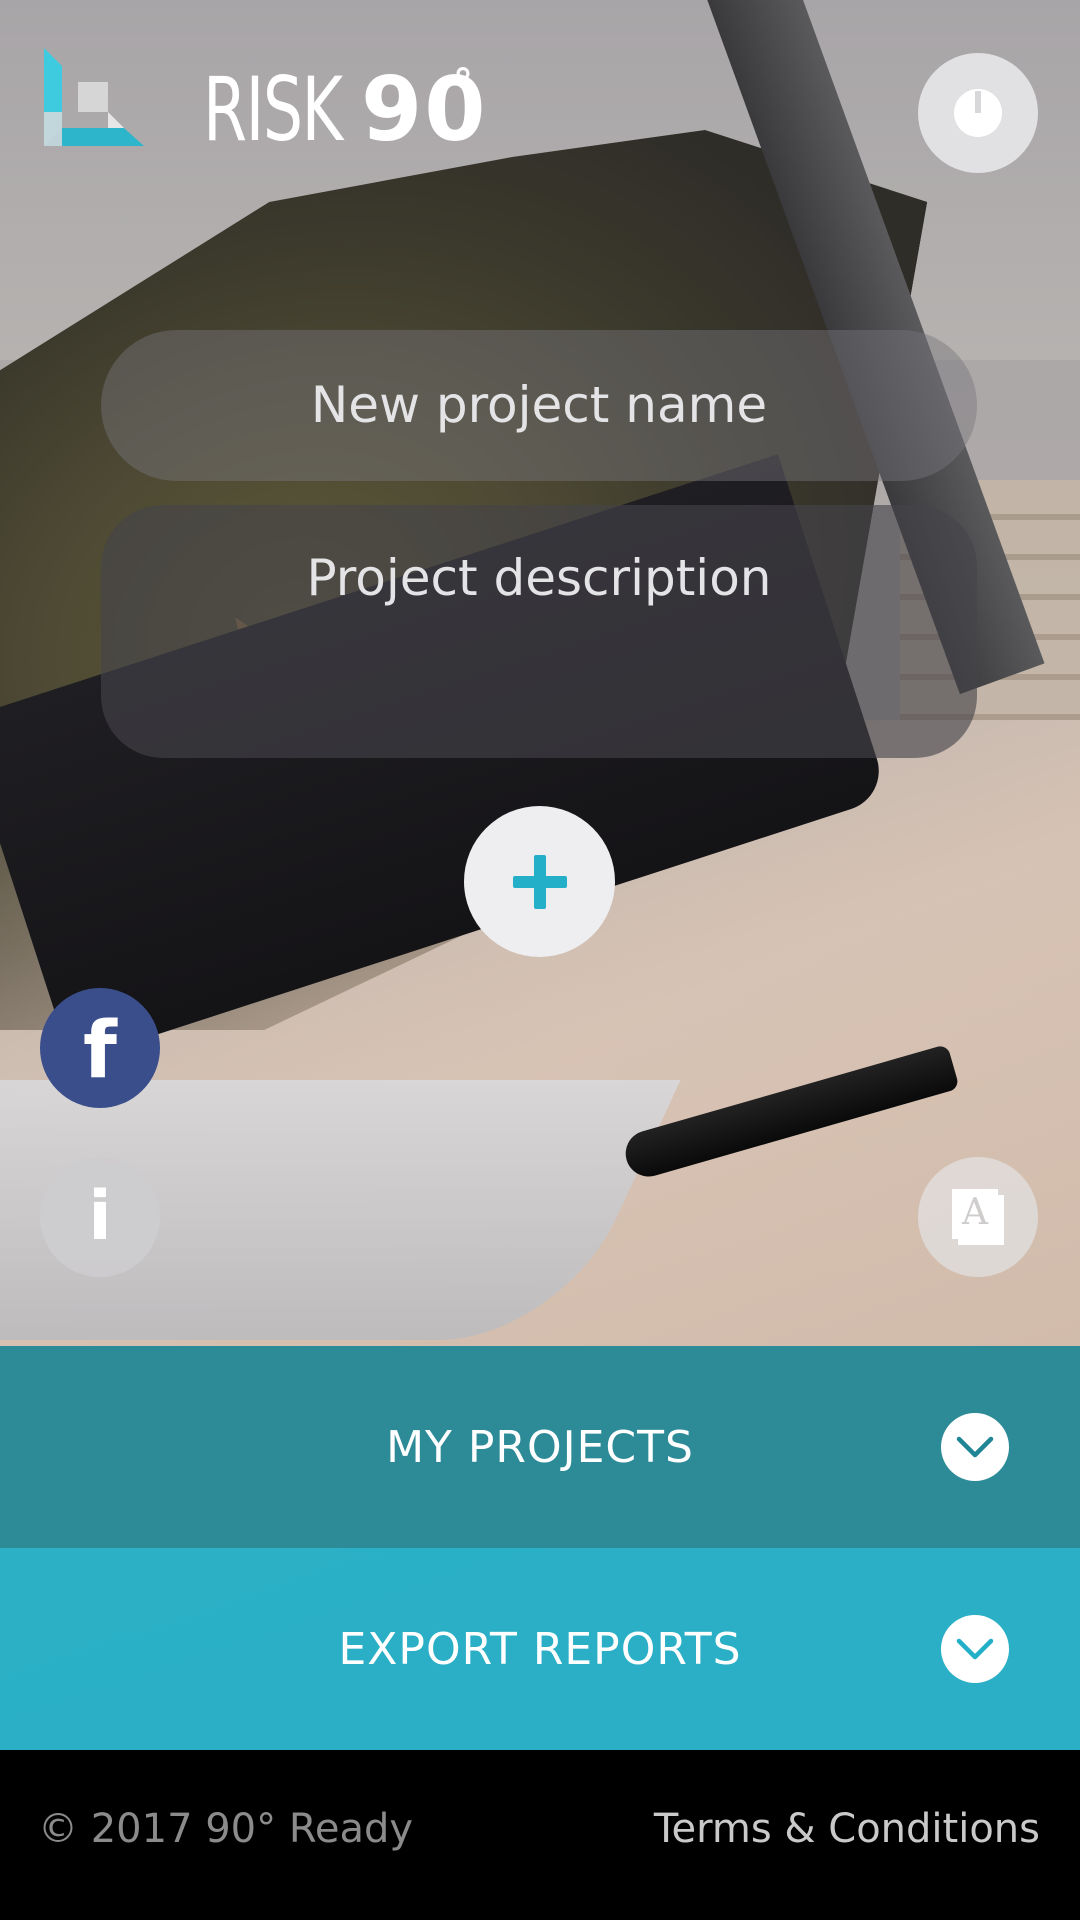 The width and height of the screenshot is (1080, 1920). Describe the element at coordinates (463, 84) in the screenshot. I see `logo-degree: °` at that location.